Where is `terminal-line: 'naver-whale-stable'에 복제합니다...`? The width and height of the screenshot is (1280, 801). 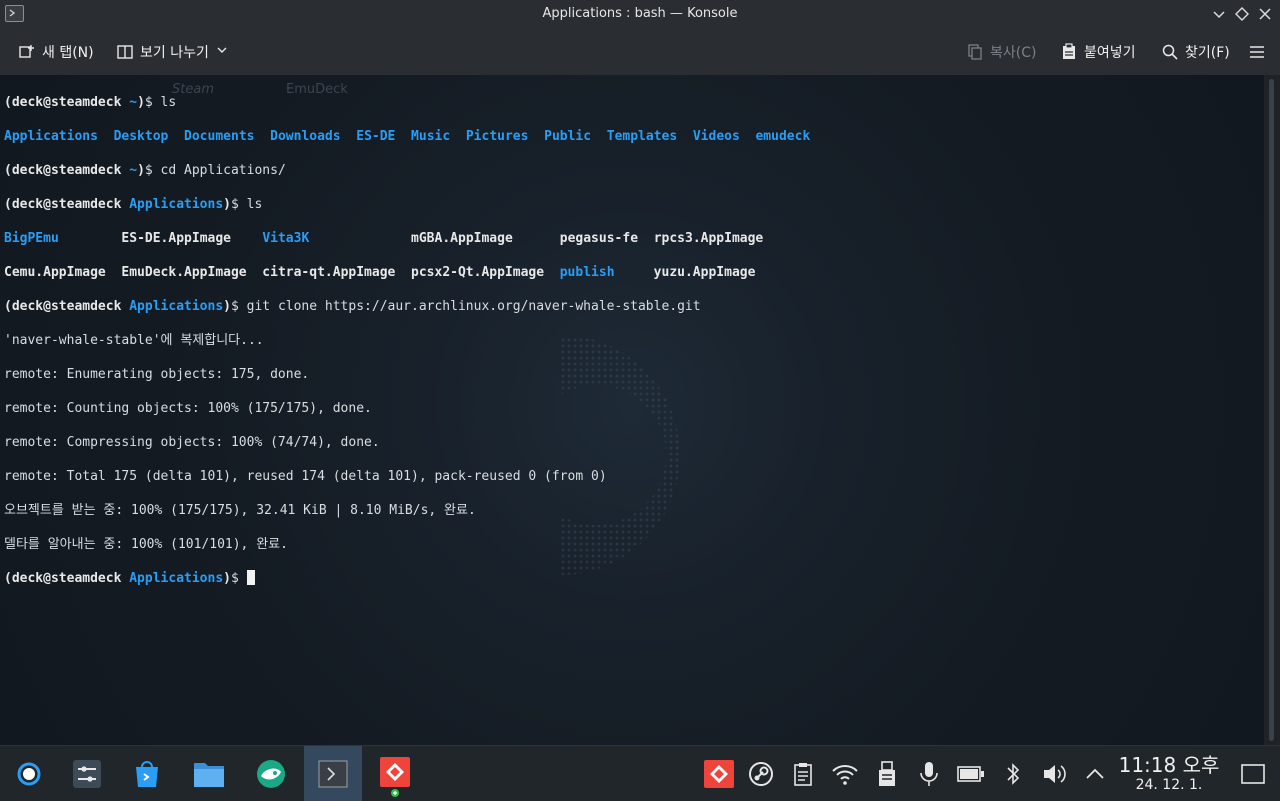
terminal-line: 'naver-whale-stable'에 복제합니다... is located at coordinates (134, 340).